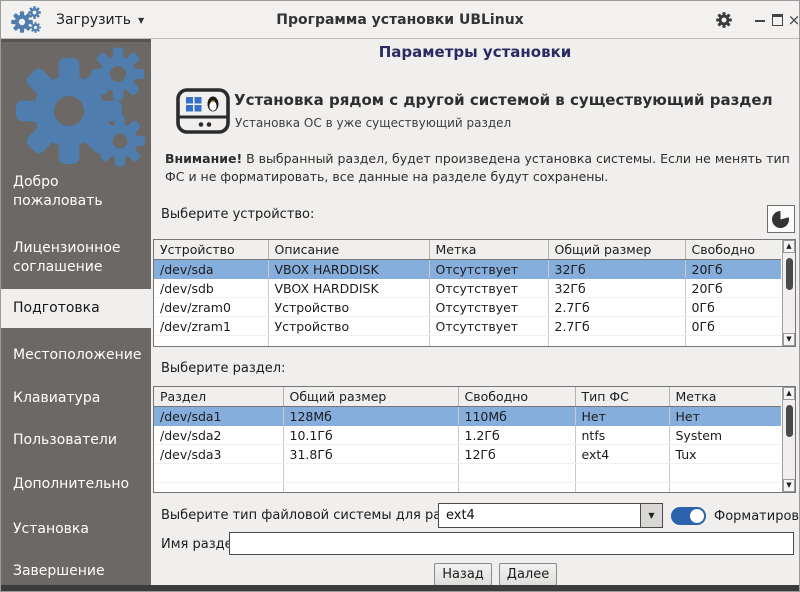  What do you see at coordinates (211, 269) in the screenshot?
I see `table-cell: /dev/sda` at bounding box center [211, 269].